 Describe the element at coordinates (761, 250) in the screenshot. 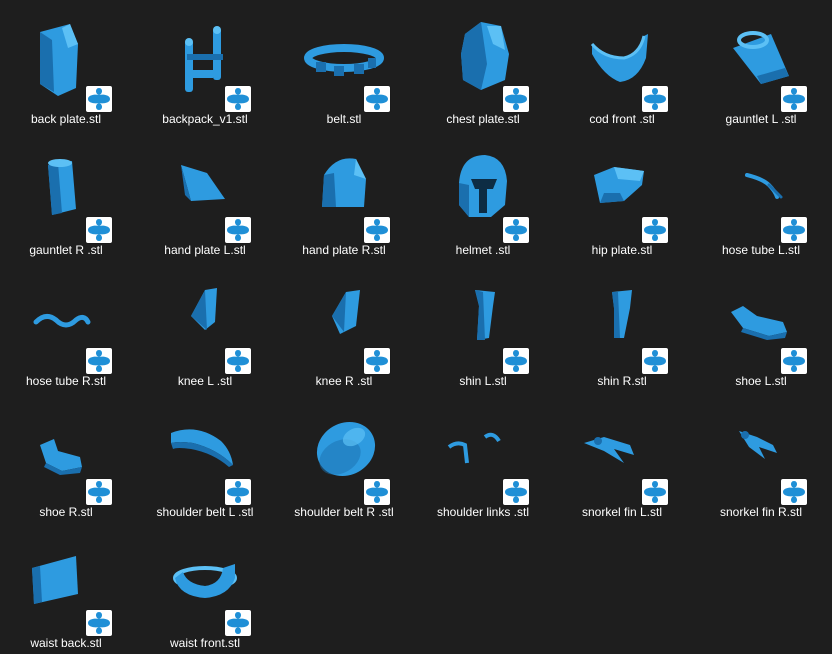

I see `file-name: hose tube L.stl` at that location.